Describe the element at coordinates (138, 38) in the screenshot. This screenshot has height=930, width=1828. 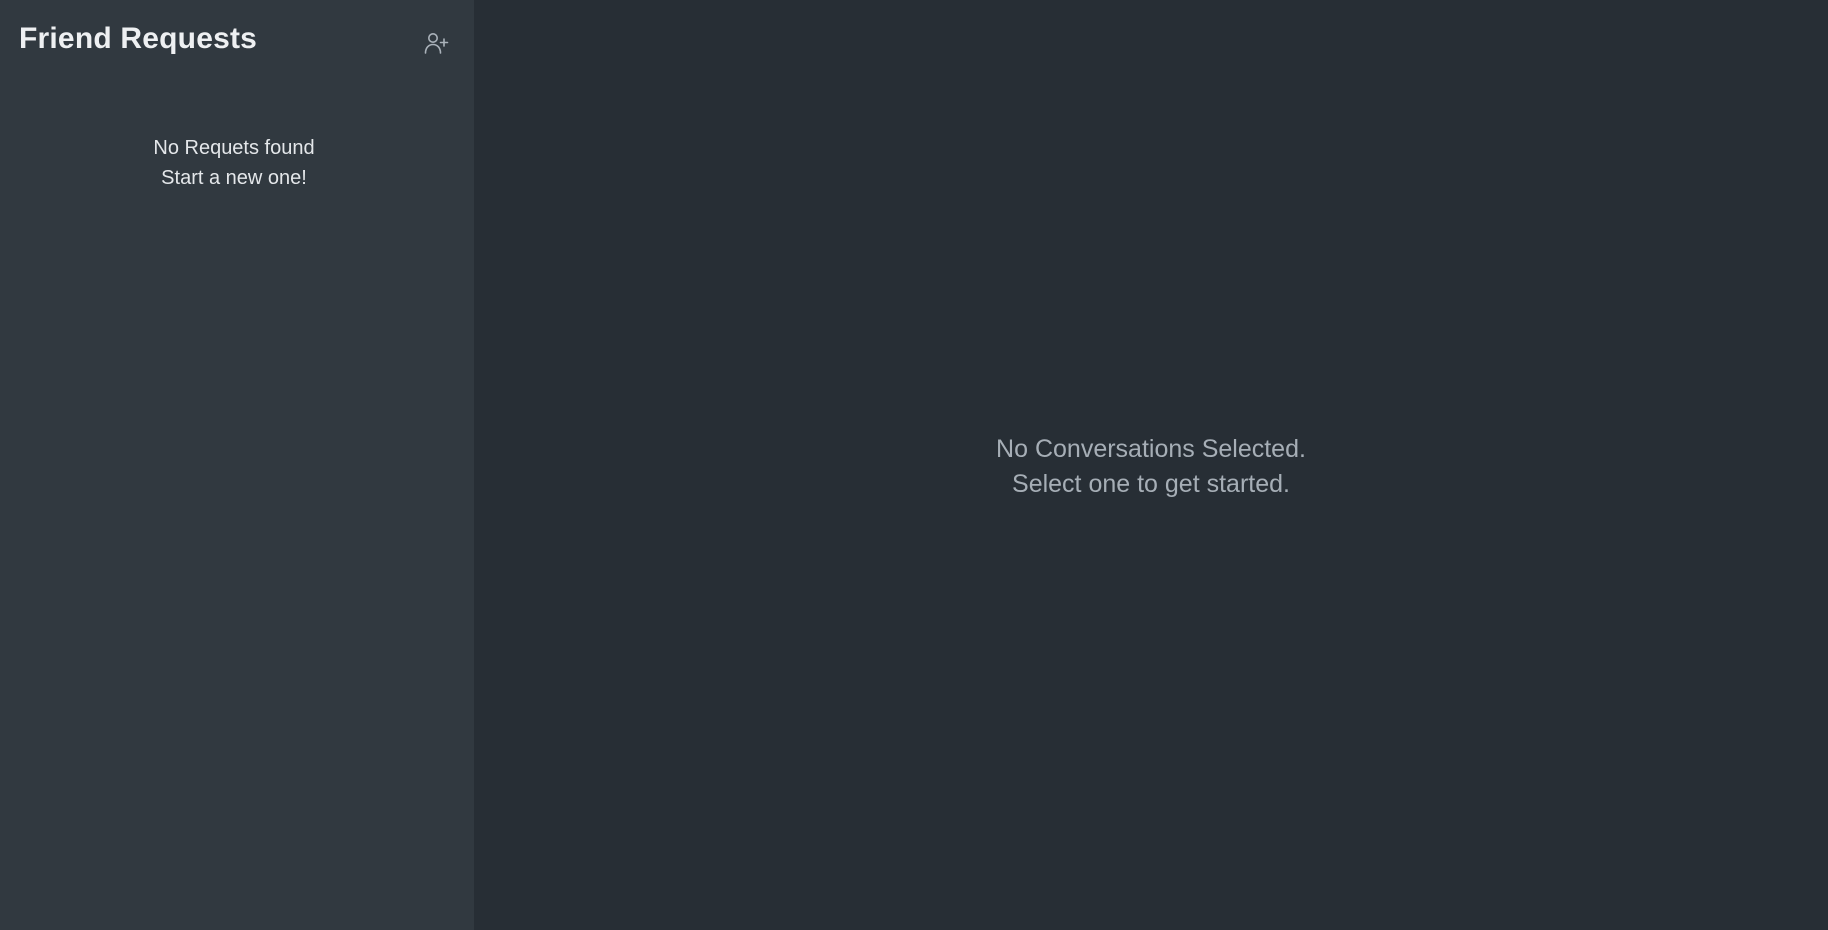
I see `sidebar-title: Friend Requests` at that location.